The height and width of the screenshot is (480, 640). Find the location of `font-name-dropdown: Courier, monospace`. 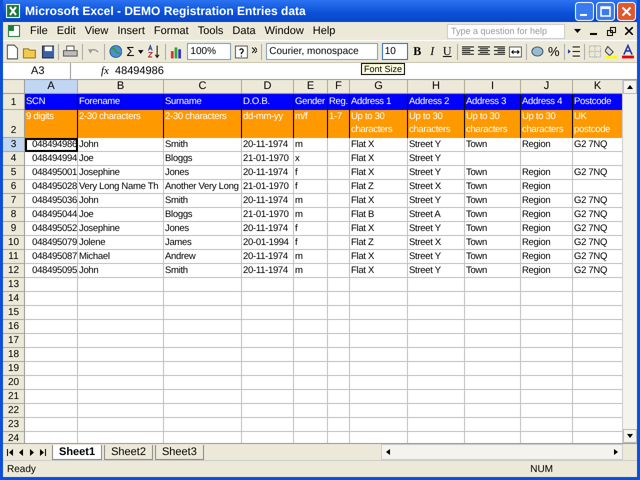

font-name-dropdown: Courier, monospace is located at coordinates (322, 51).